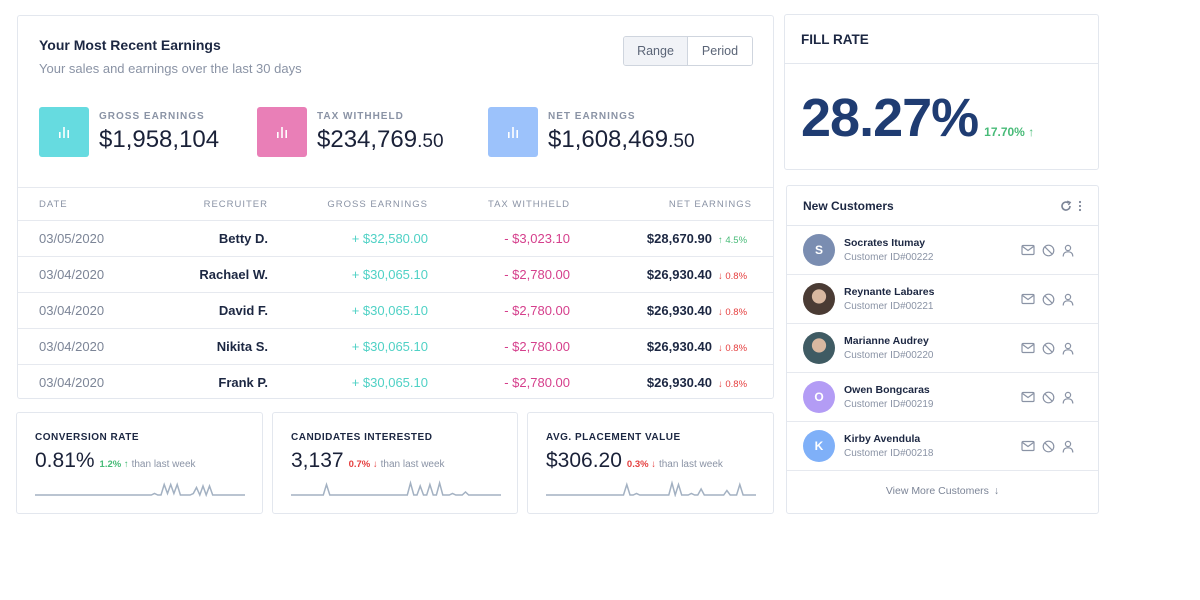 This screenshot has width=1200, height=600. What do you see at coordinates (218, 346) in the screenshot?
I see `cell-recruiter: Nikita S.` at bounding box center [218, 346].